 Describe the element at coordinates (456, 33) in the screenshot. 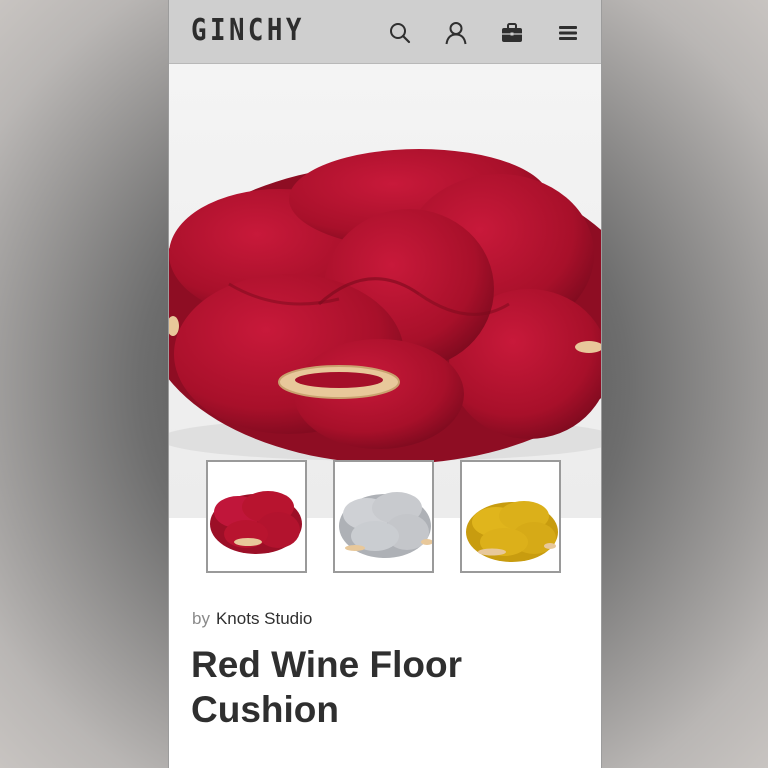

I see `user-icon` at that location.